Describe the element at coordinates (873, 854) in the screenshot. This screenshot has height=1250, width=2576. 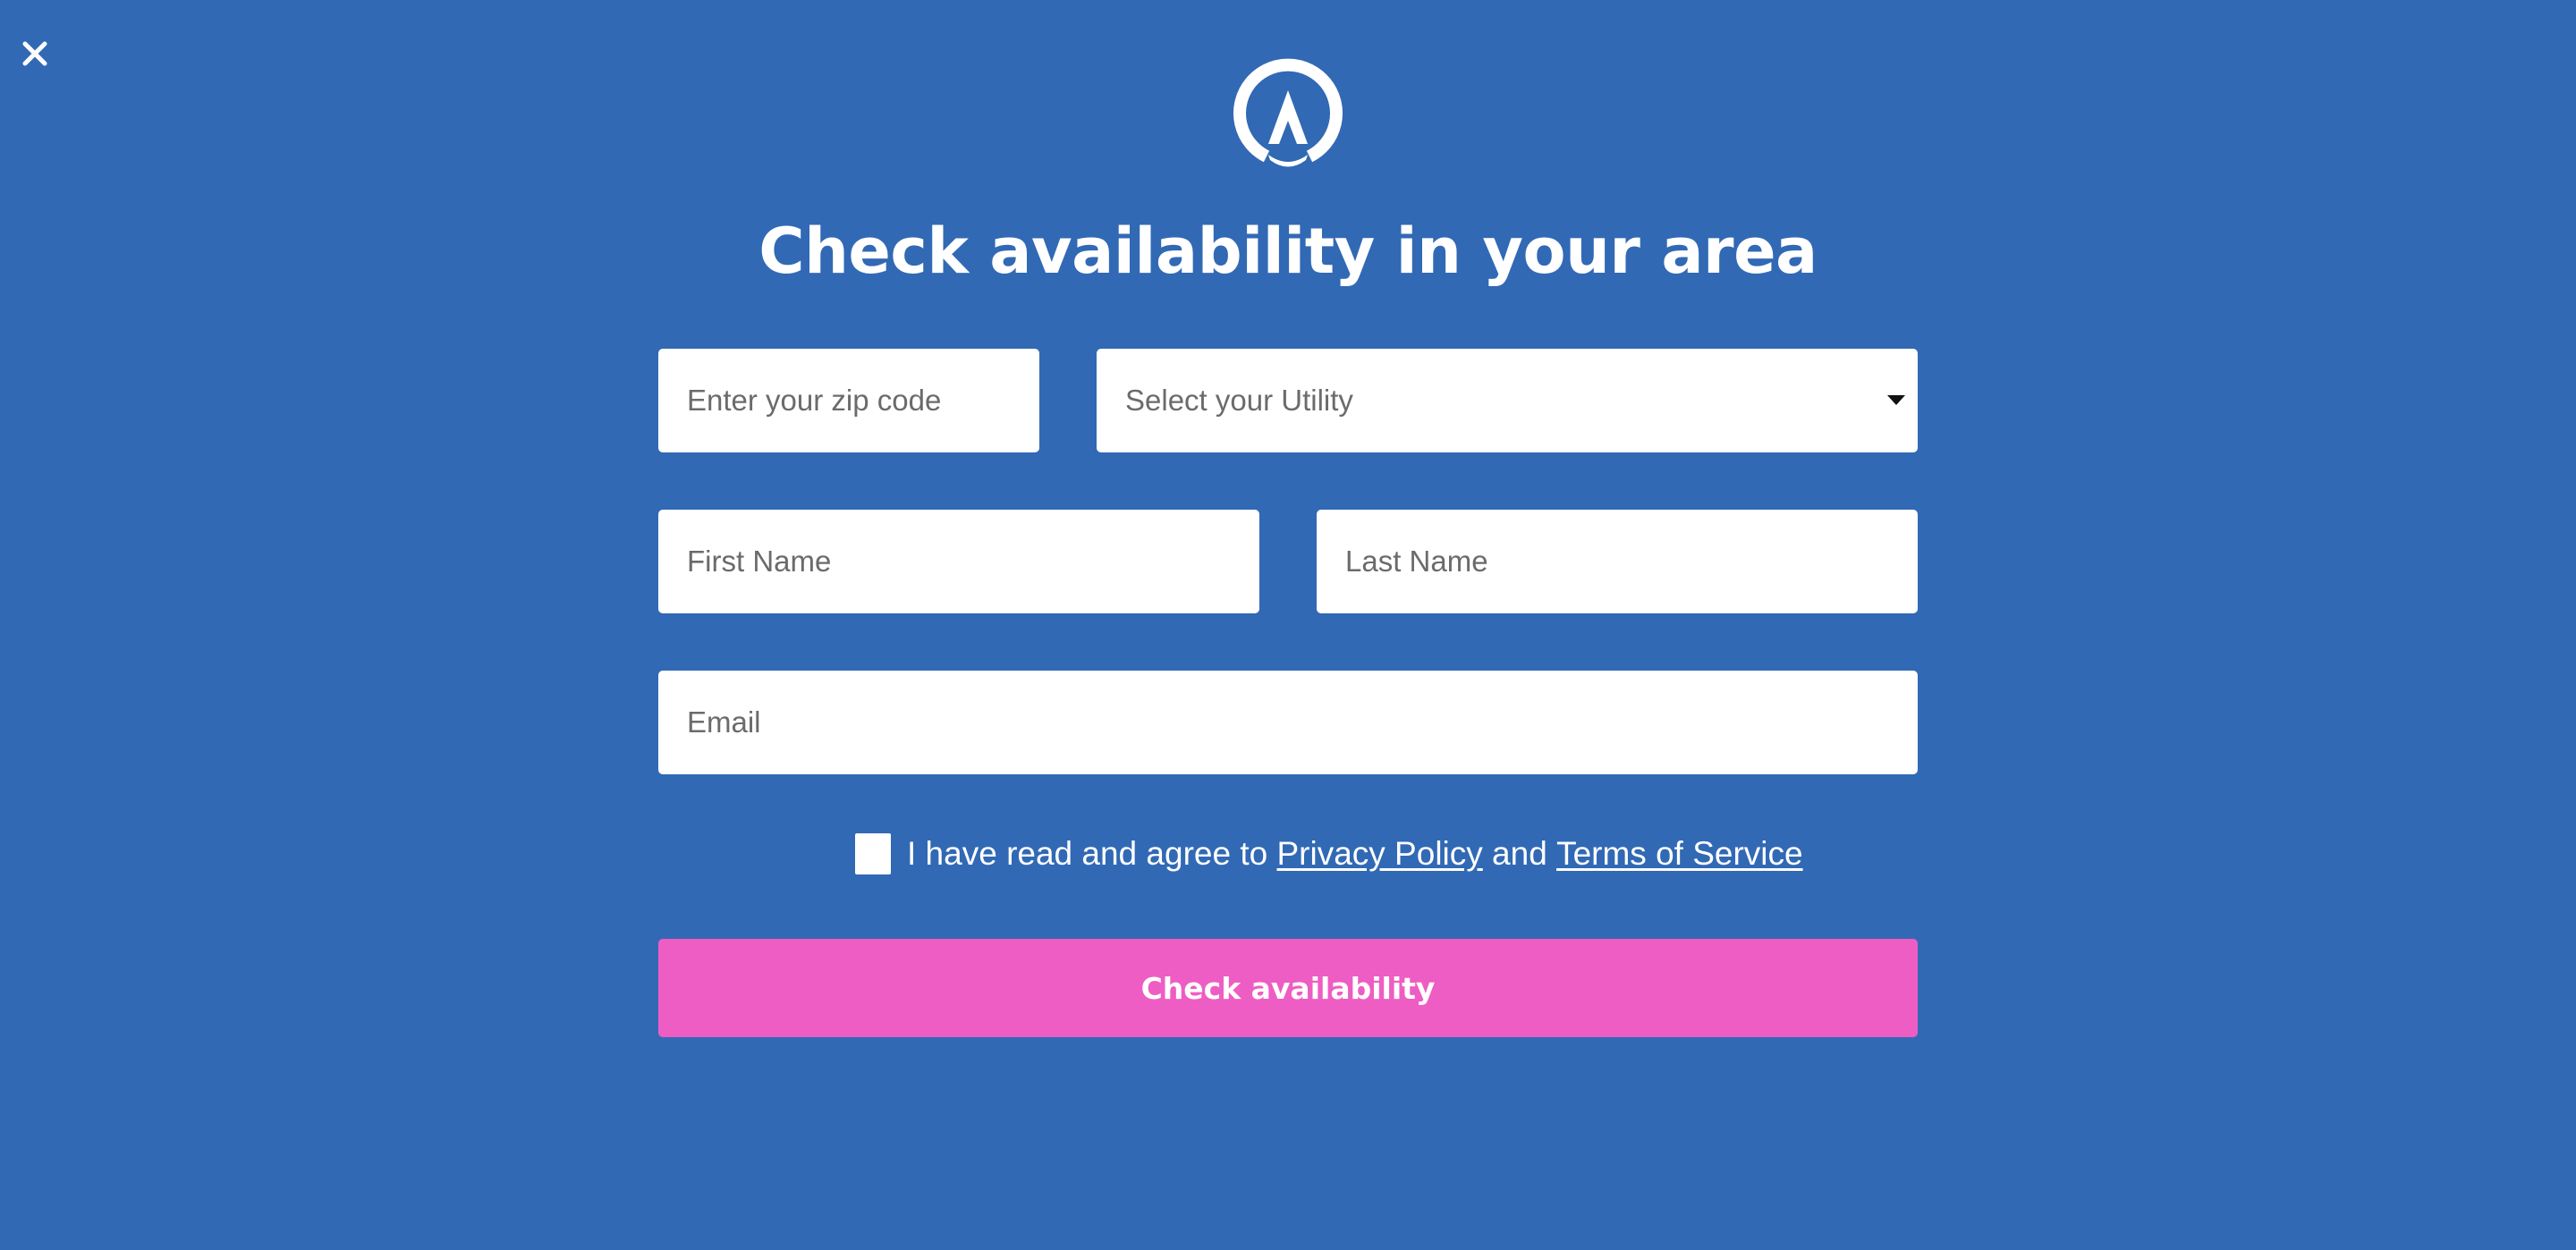
I see `consent-checkbox` at that location.